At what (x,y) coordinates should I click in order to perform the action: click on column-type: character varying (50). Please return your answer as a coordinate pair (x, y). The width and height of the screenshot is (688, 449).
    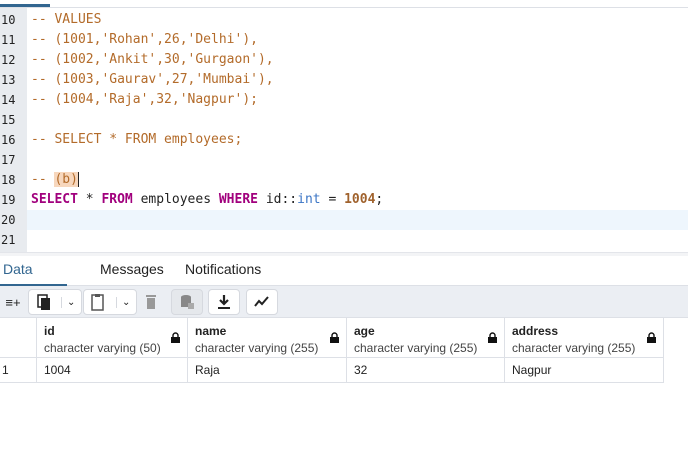
    Looking at the image, I should click on (102, 348).